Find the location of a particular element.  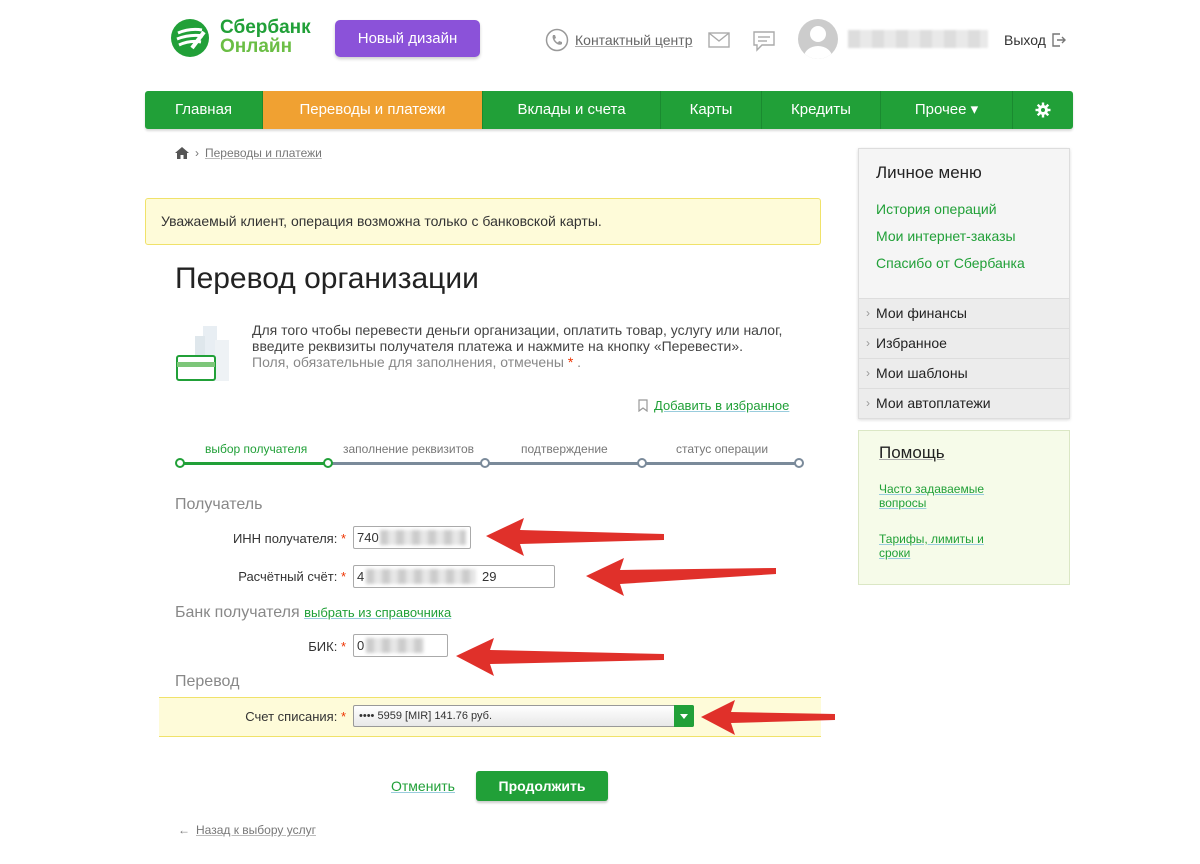

inn-input: 740 is located at coordinates (412, 537).